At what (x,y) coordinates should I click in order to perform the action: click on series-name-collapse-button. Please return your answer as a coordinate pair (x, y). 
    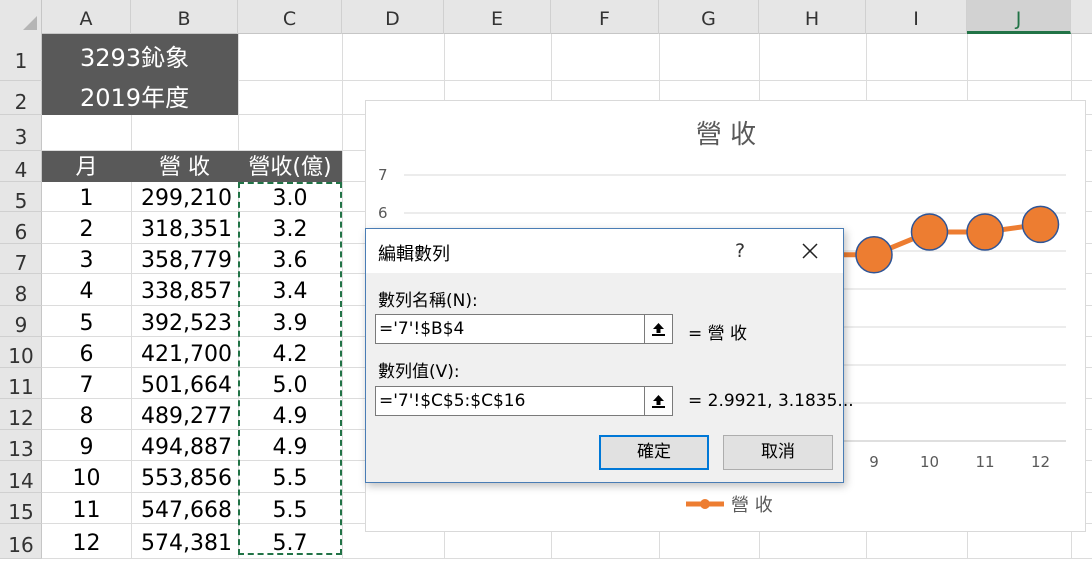
    Looking at the image, I should click on (659, 329).